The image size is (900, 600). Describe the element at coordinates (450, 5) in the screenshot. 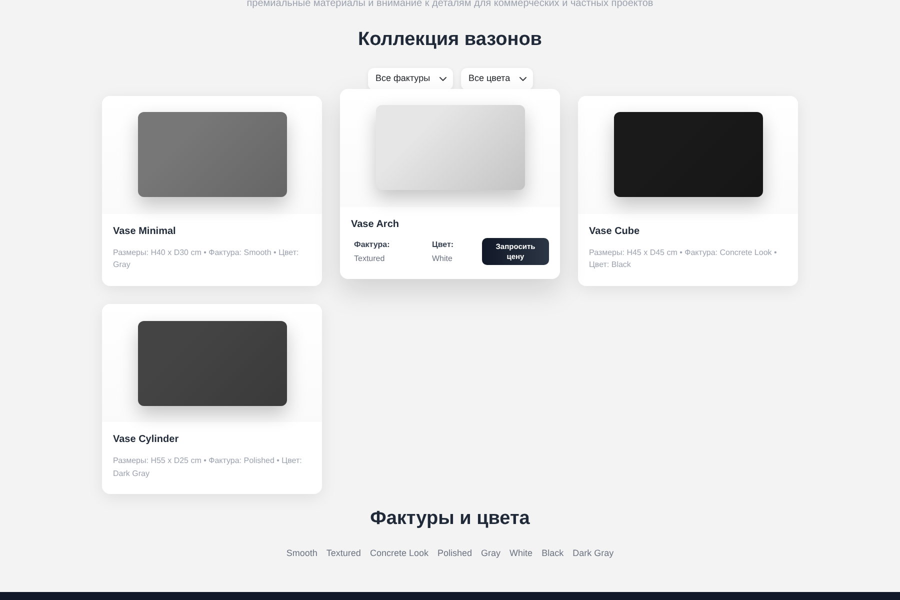

I see `subtitle: премиальные материалы и внимание к деталям для коммерческих и частных проектов` at that location.